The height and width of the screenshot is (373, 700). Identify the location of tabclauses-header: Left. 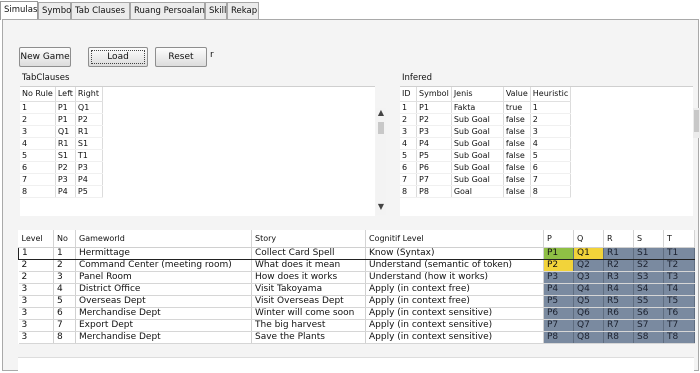
(65, 94).